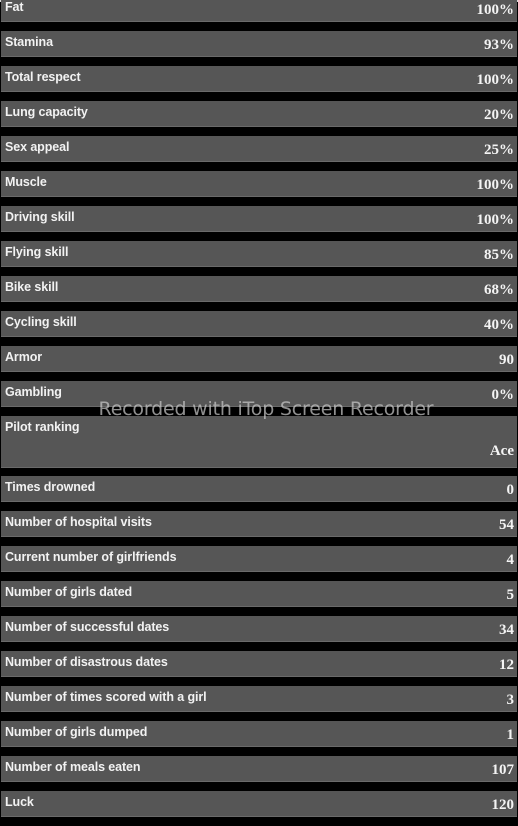 Image resolution: width=518 pixels, height=826 pixels. Describe the element at coordinates (259, 44) in the screenshot. I see `stat-row-stamina: Stamina 93%` at that location.